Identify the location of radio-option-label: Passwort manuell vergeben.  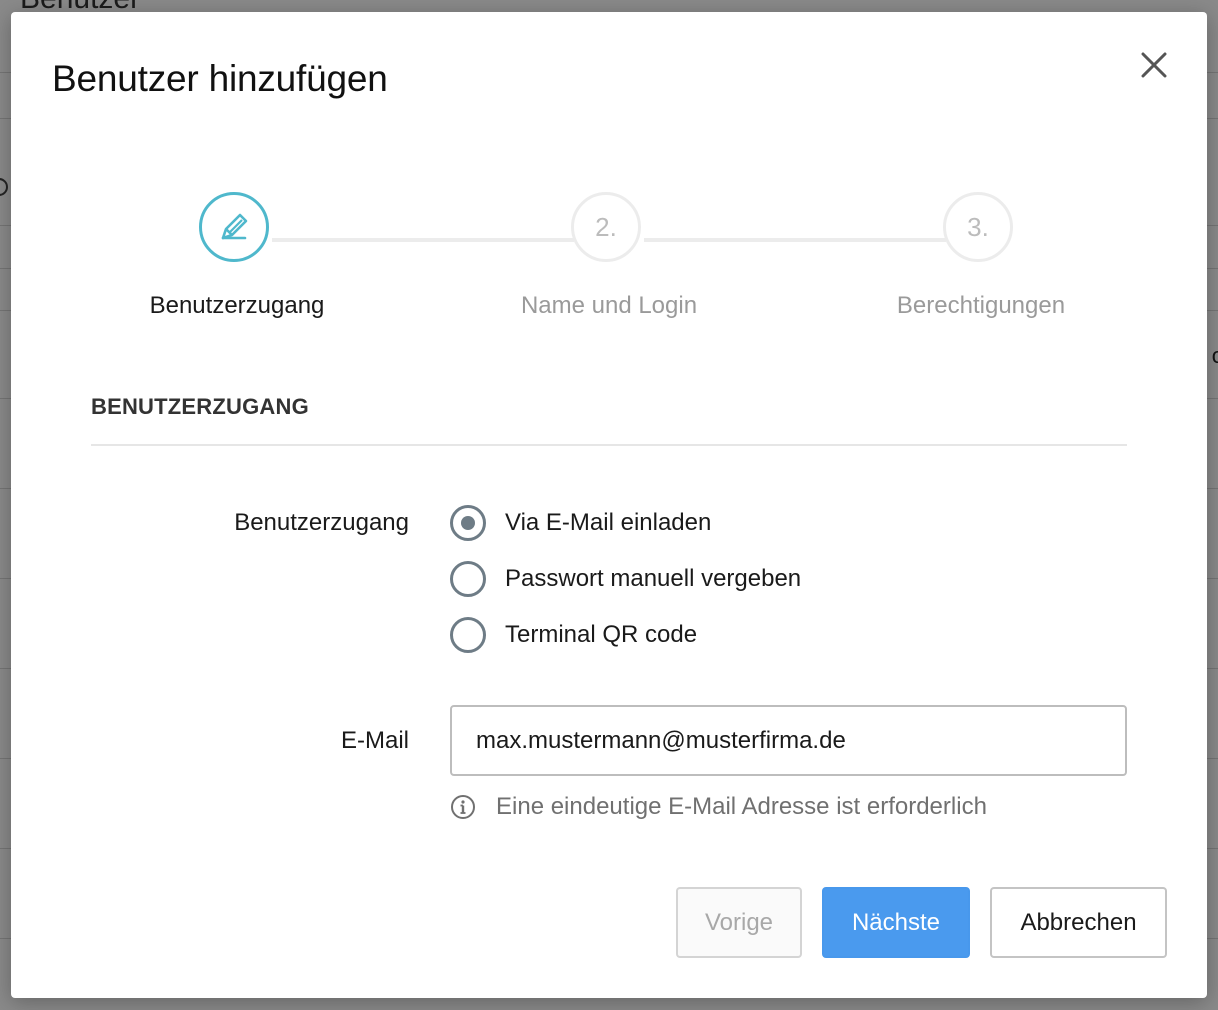
(653, 578).